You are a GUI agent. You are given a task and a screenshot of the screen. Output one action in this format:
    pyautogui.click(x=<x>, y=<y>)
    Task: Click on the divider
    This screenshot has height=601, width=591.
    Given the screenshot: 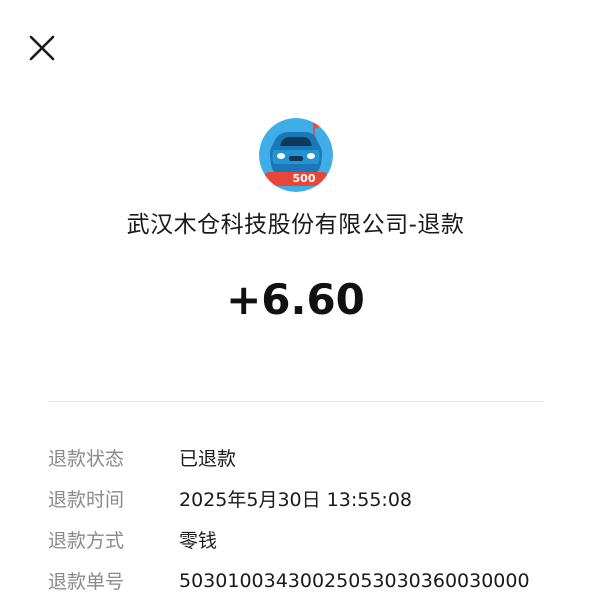 What is the action you would take?
    pyautogui.click(x=296, y=401)
    